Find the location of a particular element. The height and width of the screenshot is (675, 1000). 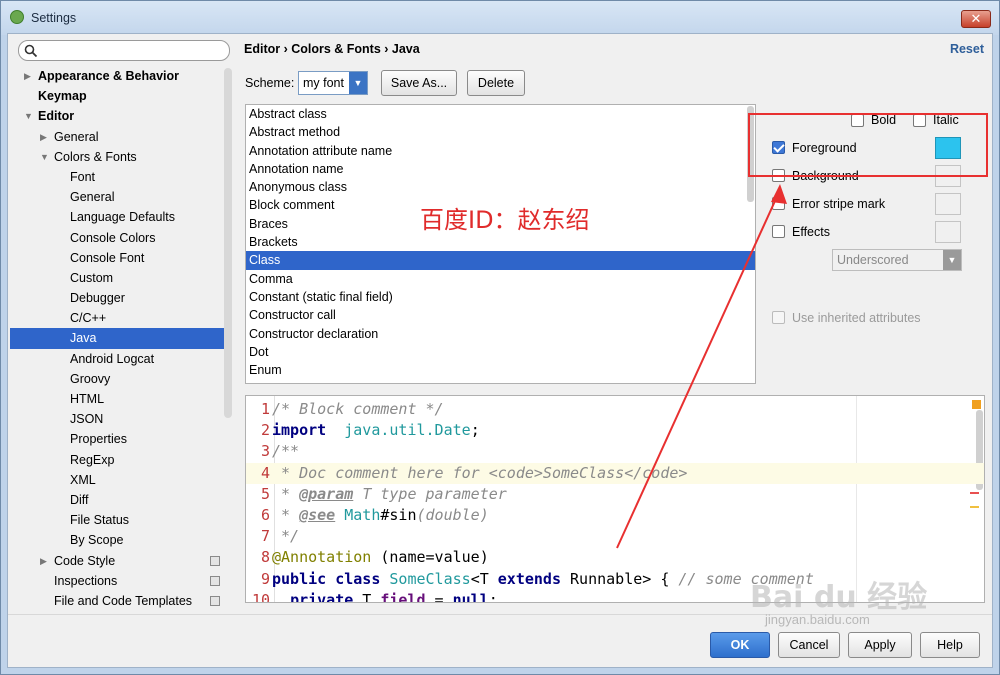

tree-item-by-scope: By Scope is located at coordinates (117, 540).